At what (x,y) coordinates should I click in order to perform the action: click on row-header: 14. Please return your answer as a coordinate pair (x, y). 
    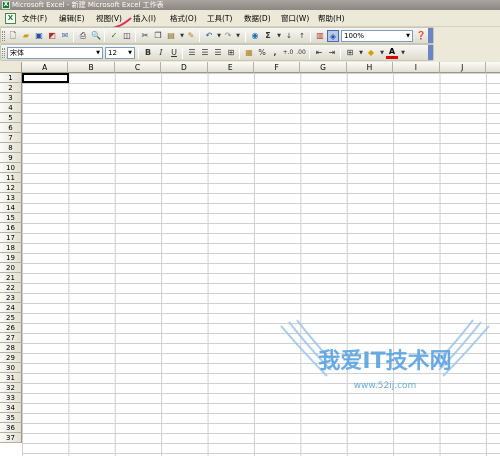
    Looking at the image, I should click on (11, 208).